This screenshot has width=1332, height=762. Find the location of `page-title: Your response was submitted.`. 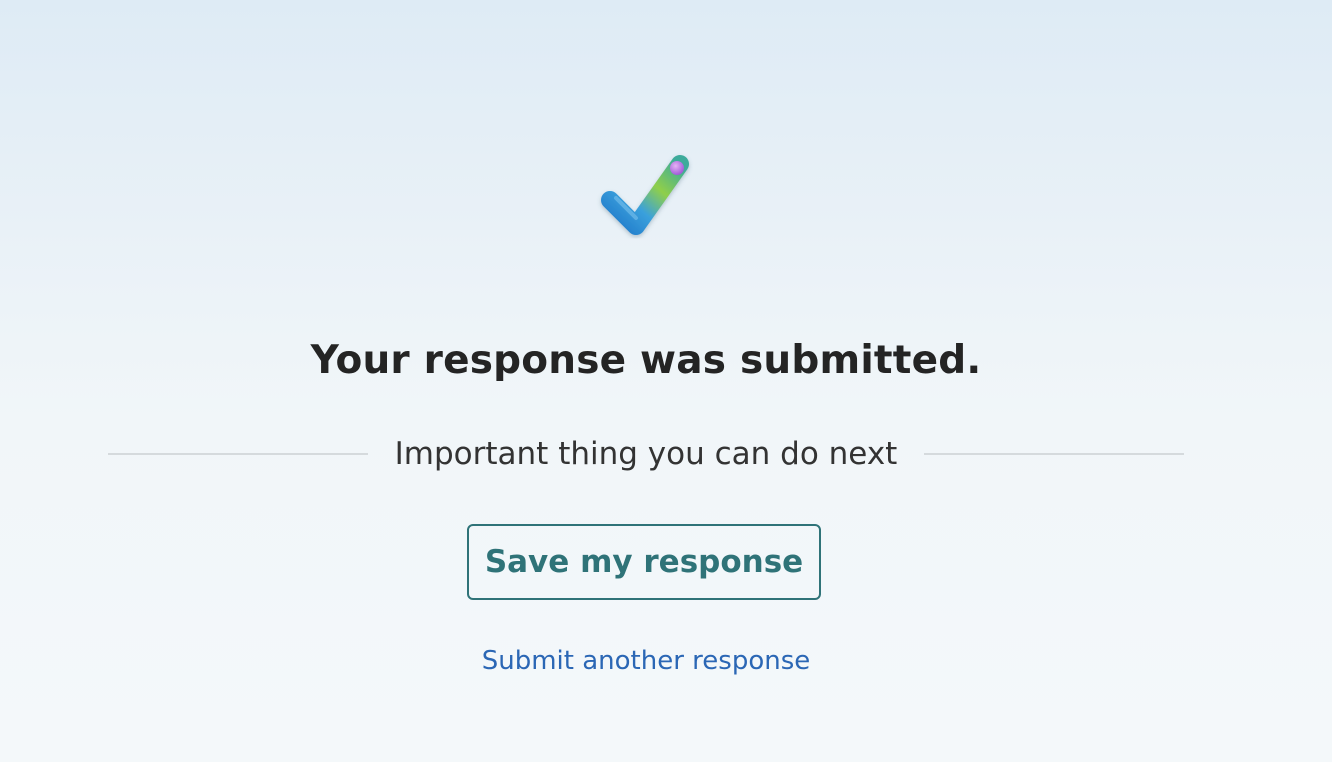

page-title: Your response was submitted. is located at coordinates (646, 360).